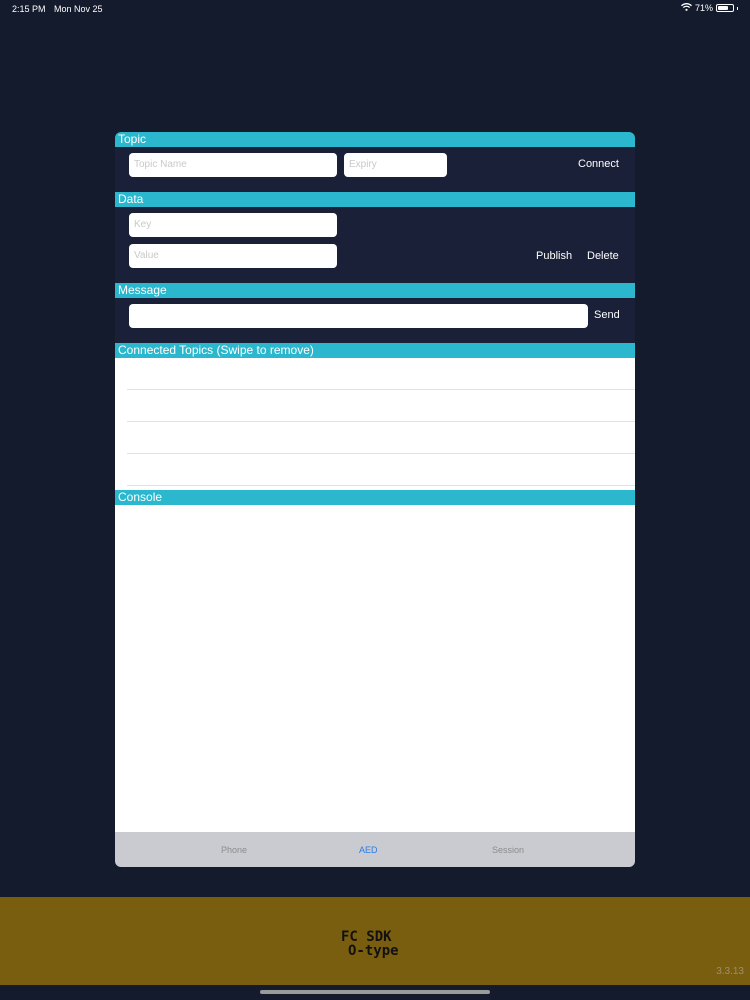 The width and height of the screenshot is (750, 1000). I want to click on message-input, so click(358, 316).